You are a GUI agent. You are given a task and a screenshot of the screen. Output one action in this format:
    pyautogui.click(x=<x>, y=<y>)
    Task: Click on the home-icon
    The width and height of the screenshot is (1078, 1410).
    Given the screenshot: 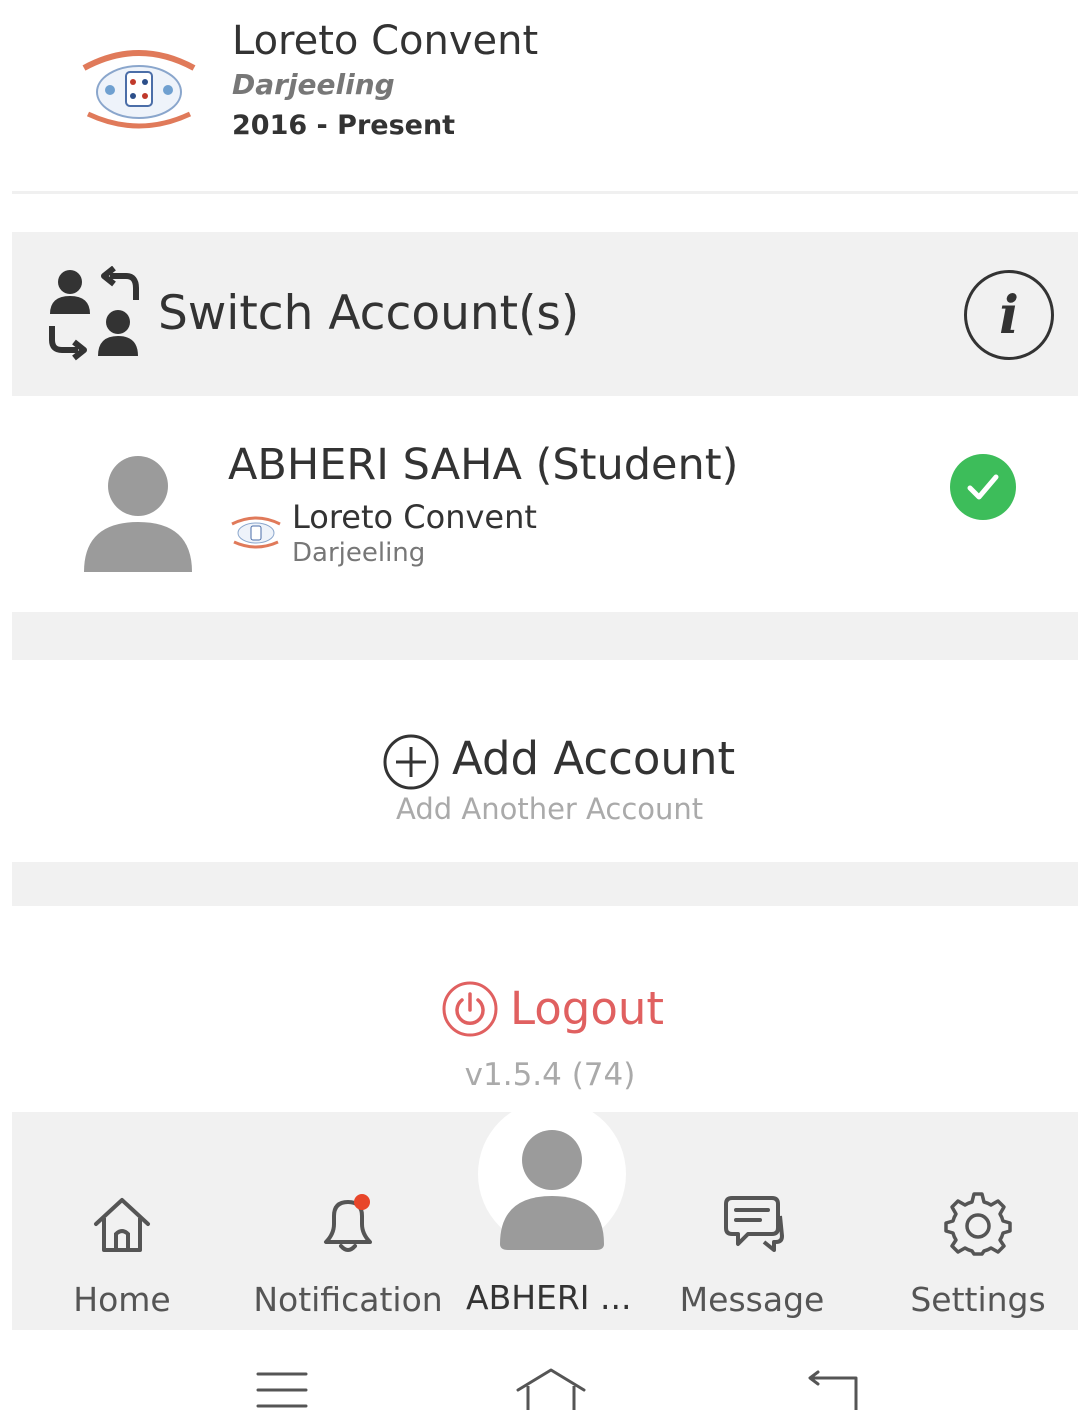 What is the action you would take?
    pyautogui.click(x=122, y=1225)
    